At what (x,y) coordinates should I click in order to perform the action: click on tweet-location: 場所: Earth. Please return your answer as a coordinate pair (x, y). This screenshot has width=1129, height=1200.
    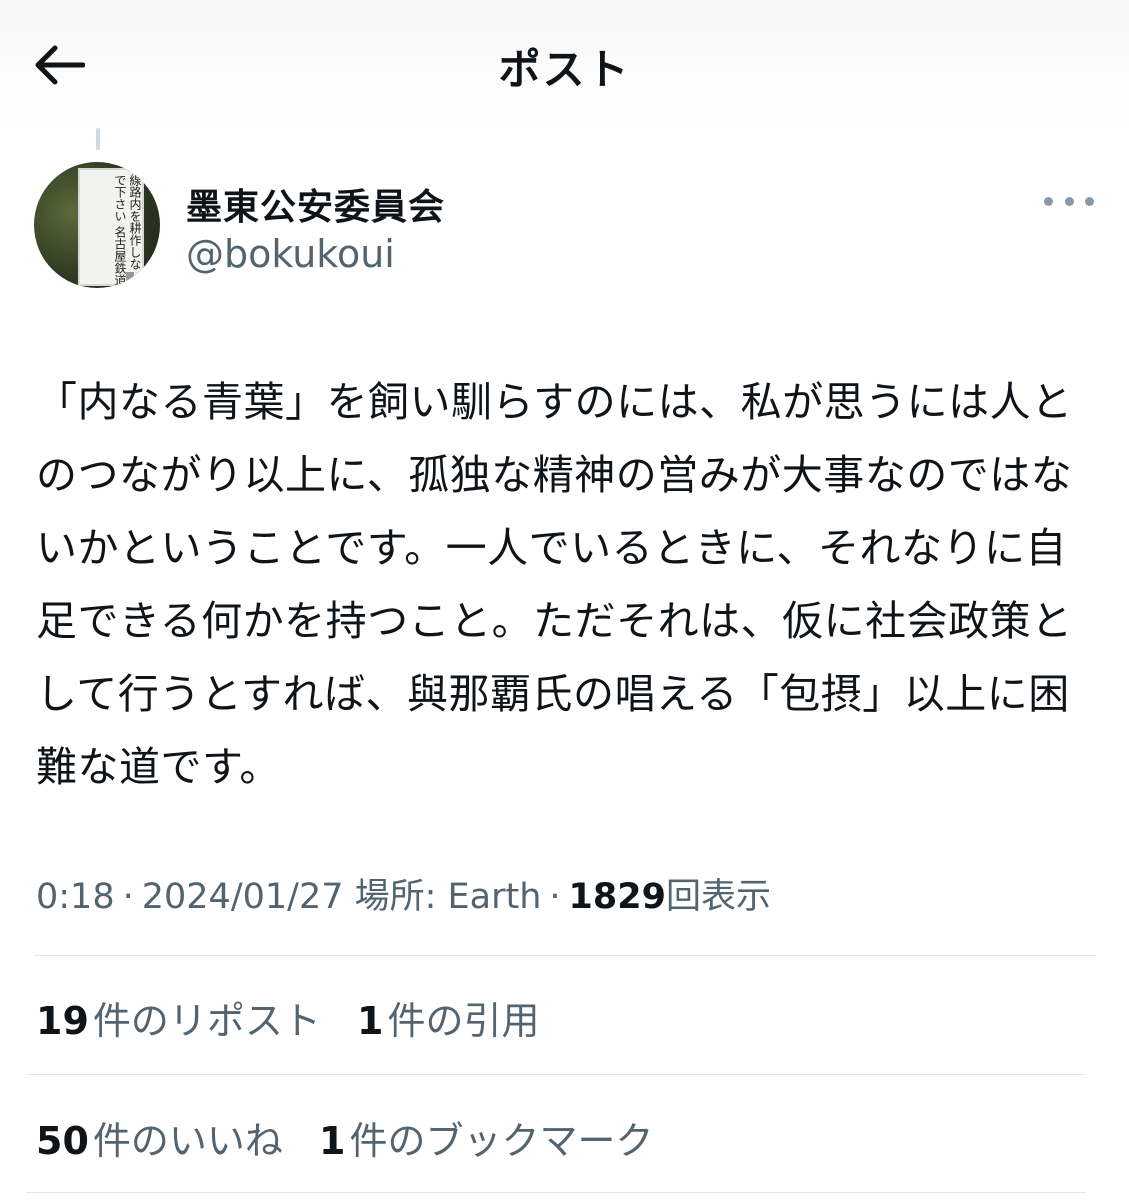
    Looking at the image, I should click on (448, 897).